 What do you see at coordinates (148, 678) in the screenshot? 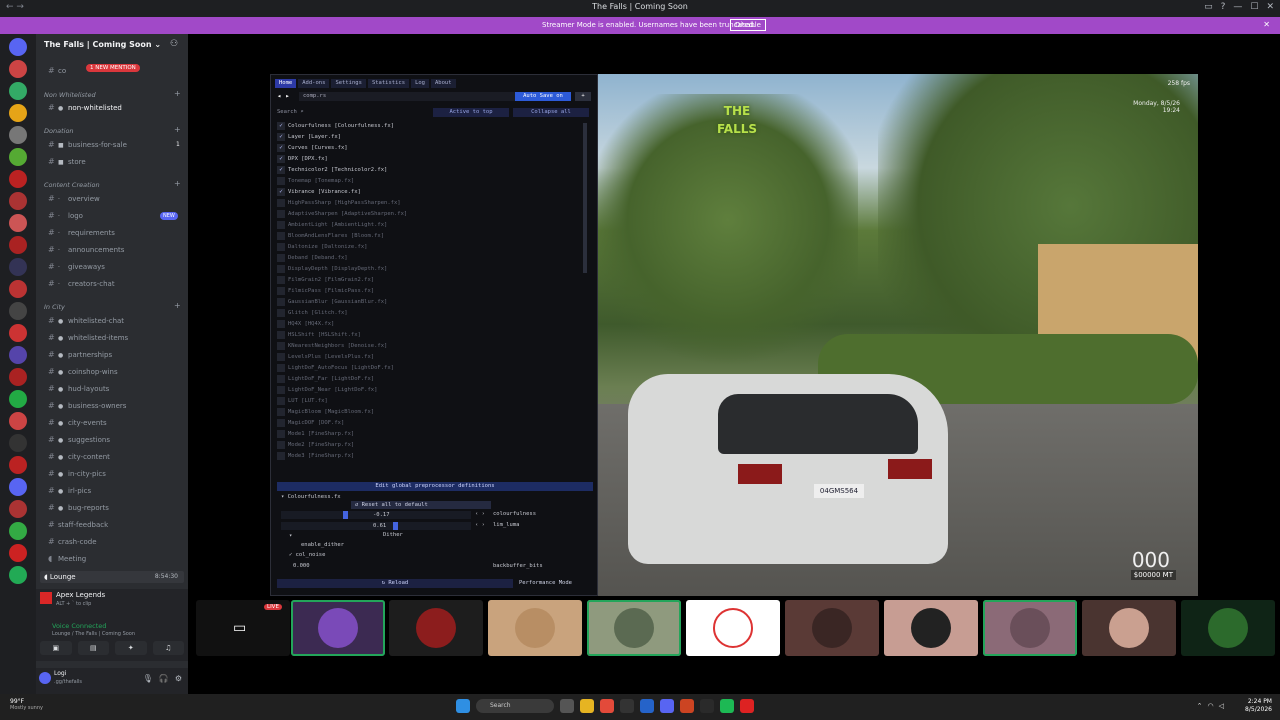
I see `mic-icon: 🎙` at bounding box center [148, 678].